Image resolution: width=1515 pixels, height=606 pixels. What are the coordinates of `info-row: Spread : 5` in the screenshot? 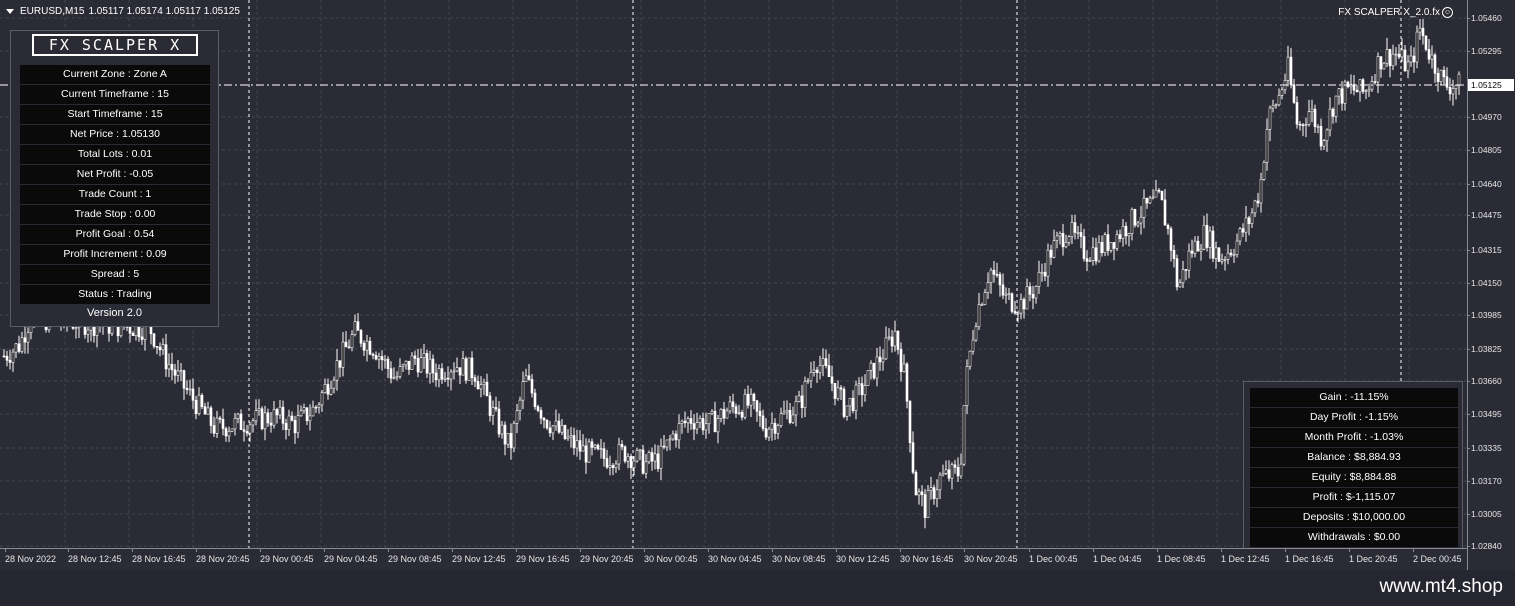 It's located at (115, 274).